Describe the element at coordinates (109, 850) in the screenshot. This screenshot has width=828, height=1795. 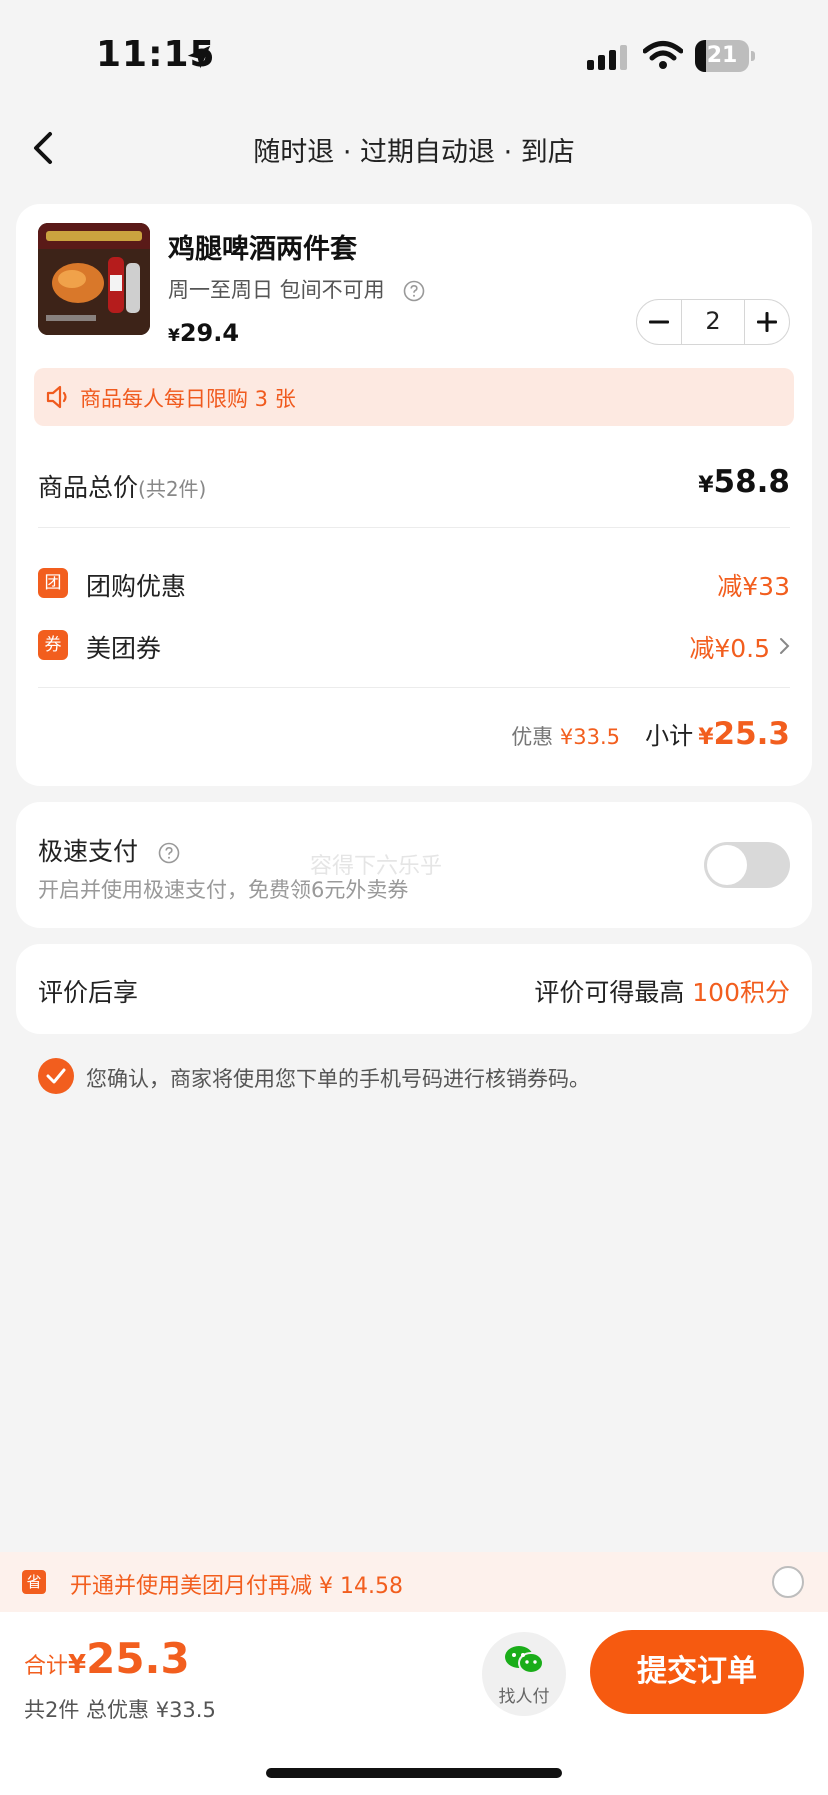
I see `fast-pay-title: 极速支付` at that location.